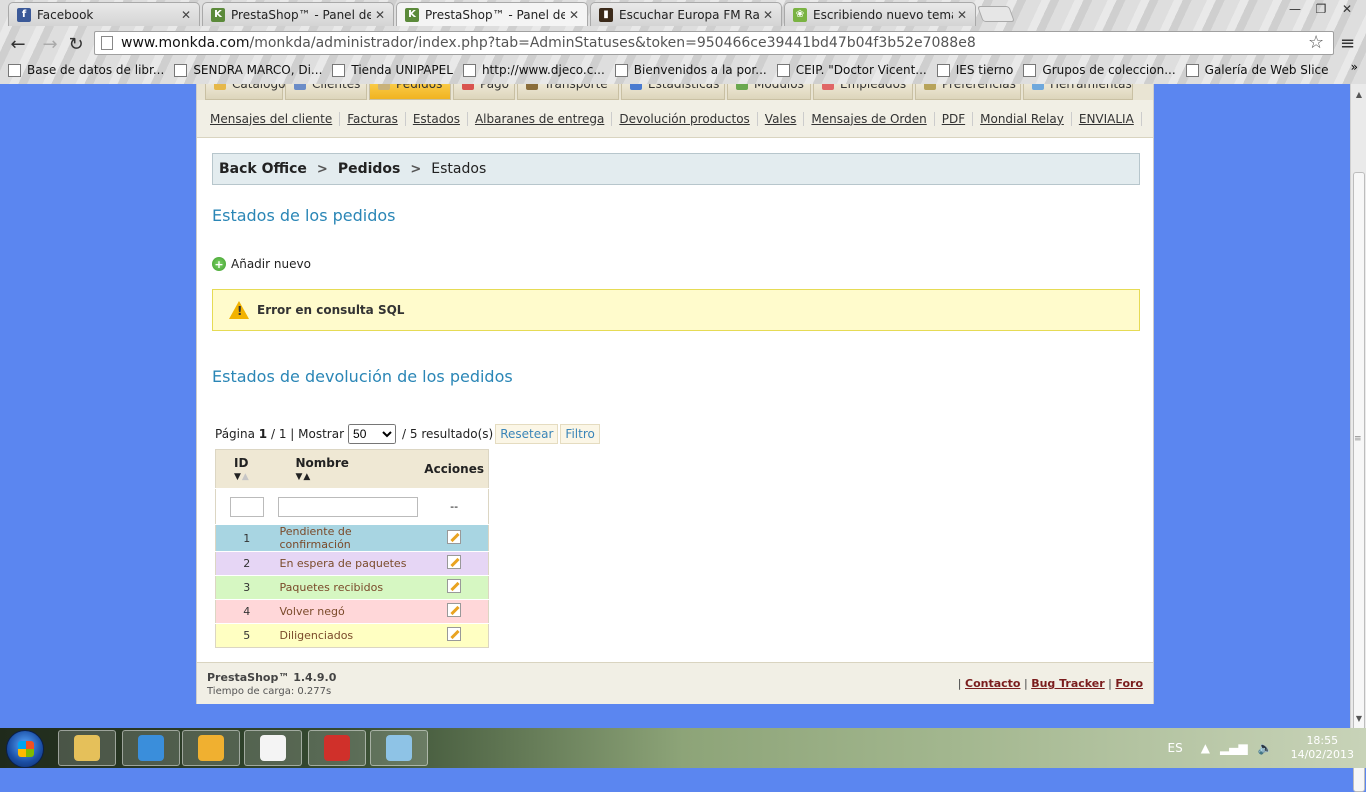 The height and width of the screenshot is (792, 1366). What do you see at coordinates (263, 169) in the screenshot?
I see `breadcrumb-item-back-office: Back Office` at bounding box center [263, 169].